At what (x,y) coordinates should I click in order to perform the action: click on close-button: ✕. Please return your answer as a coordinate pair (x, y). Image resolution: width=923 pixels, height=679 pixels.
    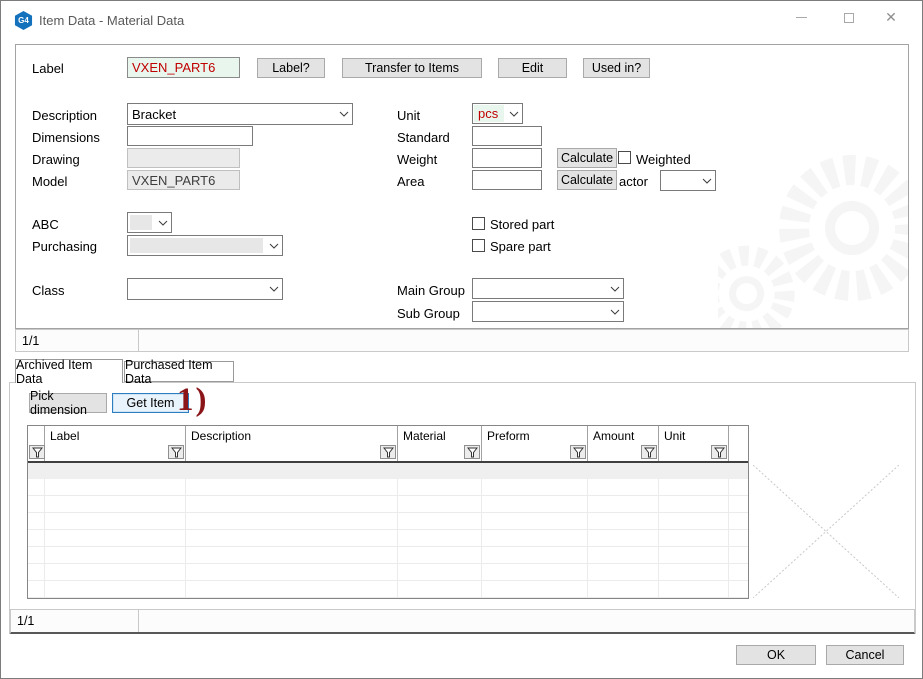
    Looking at the image, I should click on (891, 17).